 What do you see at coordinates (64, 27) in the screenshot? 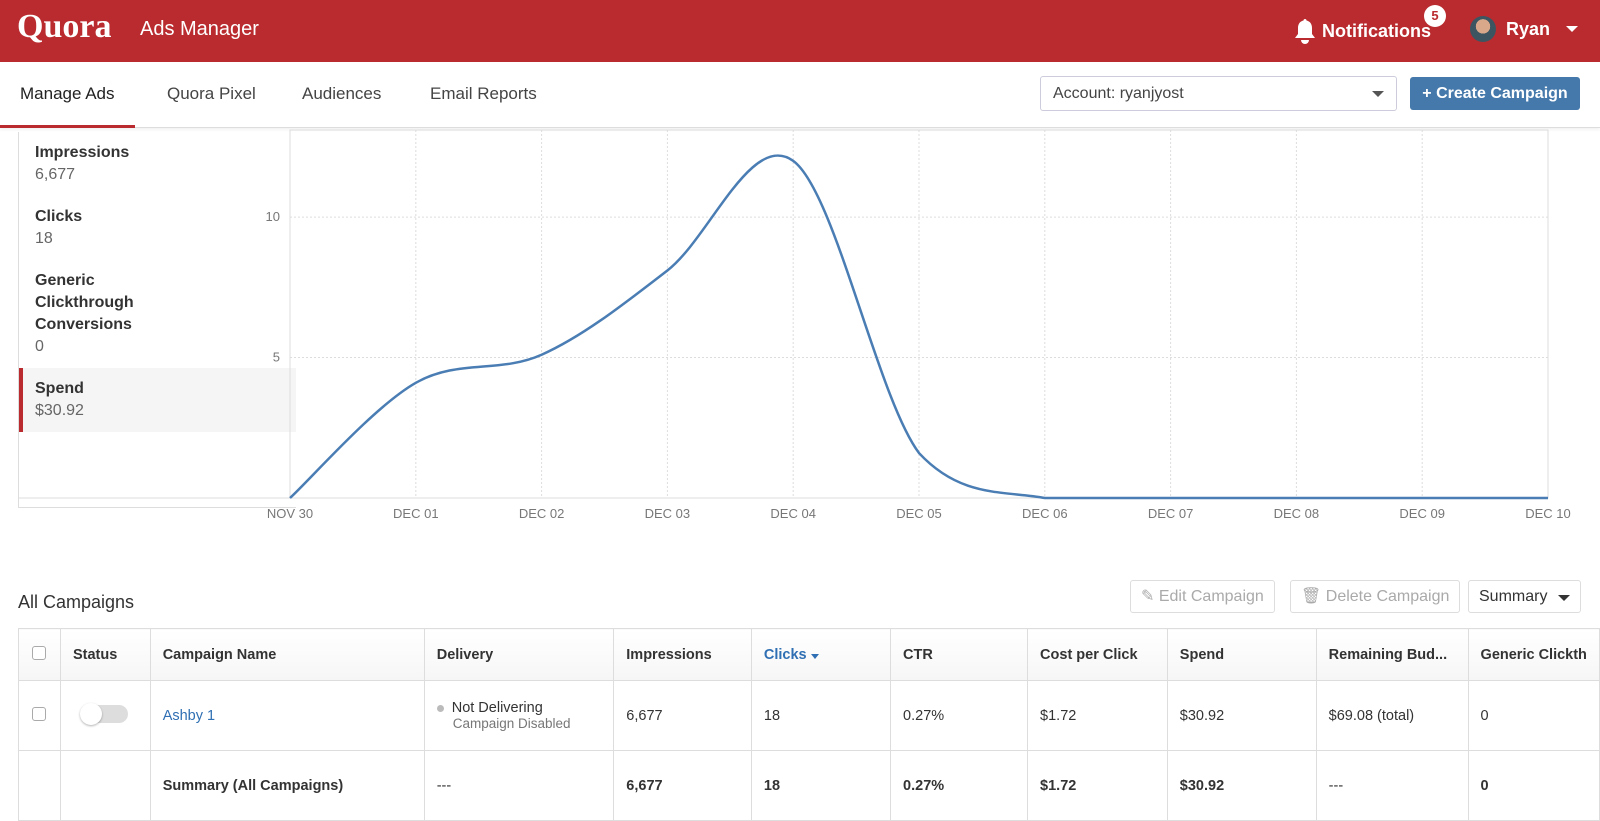
I see `quora-logo: Quora` at bounding box center [64, 27].